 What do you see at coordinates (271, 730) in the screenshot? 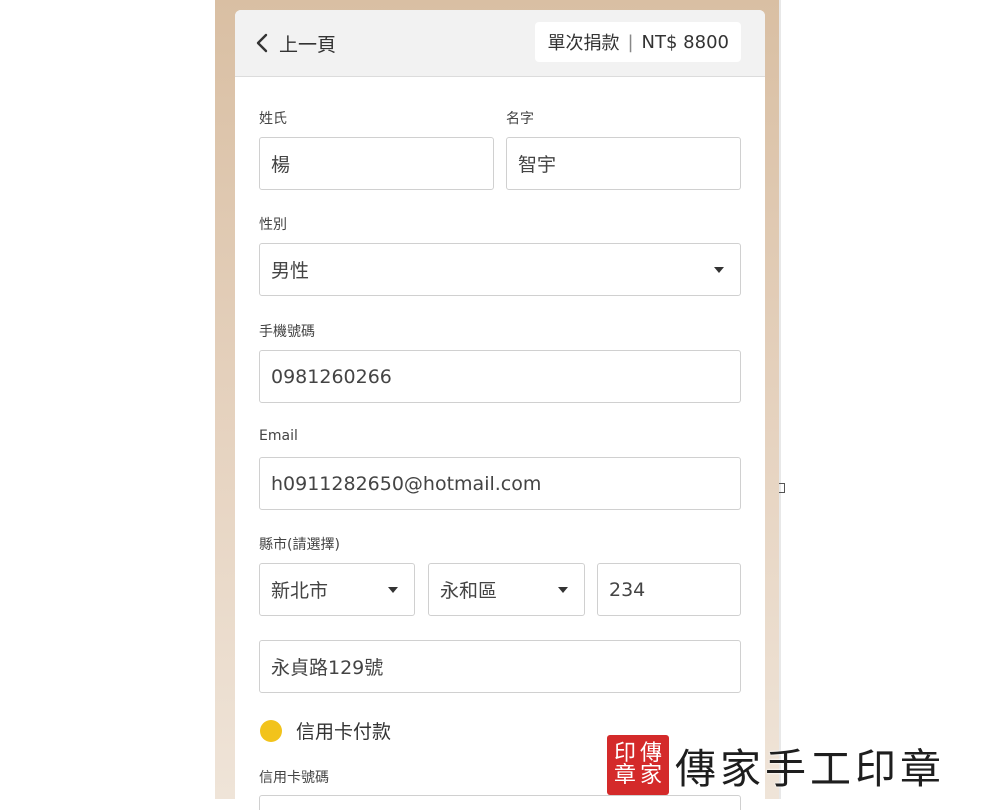
I see `radio-selected-icon` at bounding box center [271, 730].